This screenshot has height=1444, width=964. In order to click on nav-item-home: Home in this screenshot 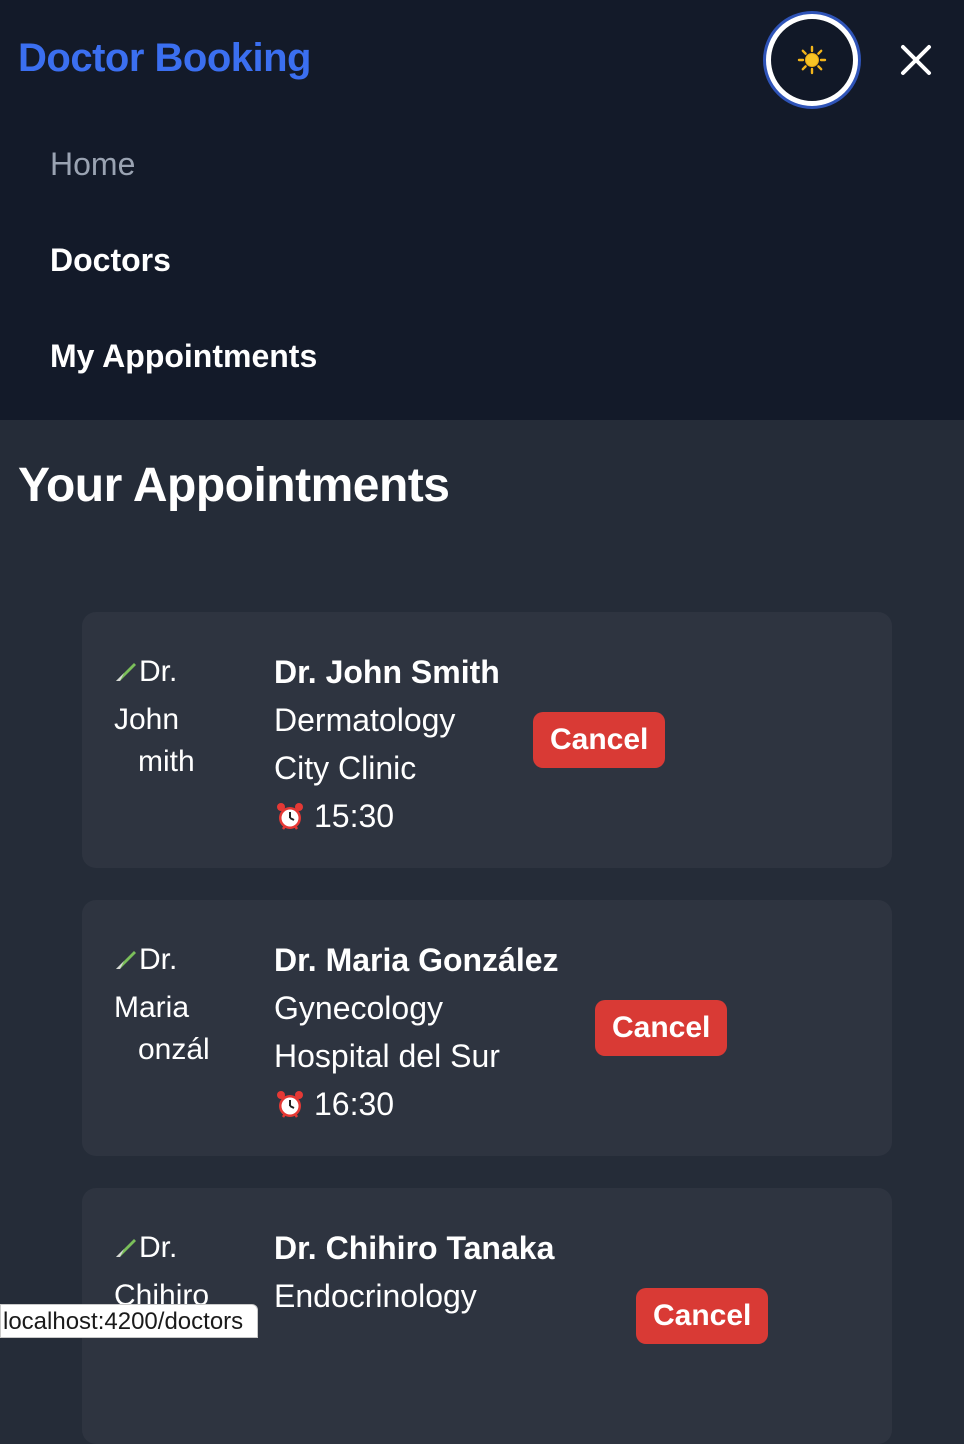, I will do `click(92, 164)`.